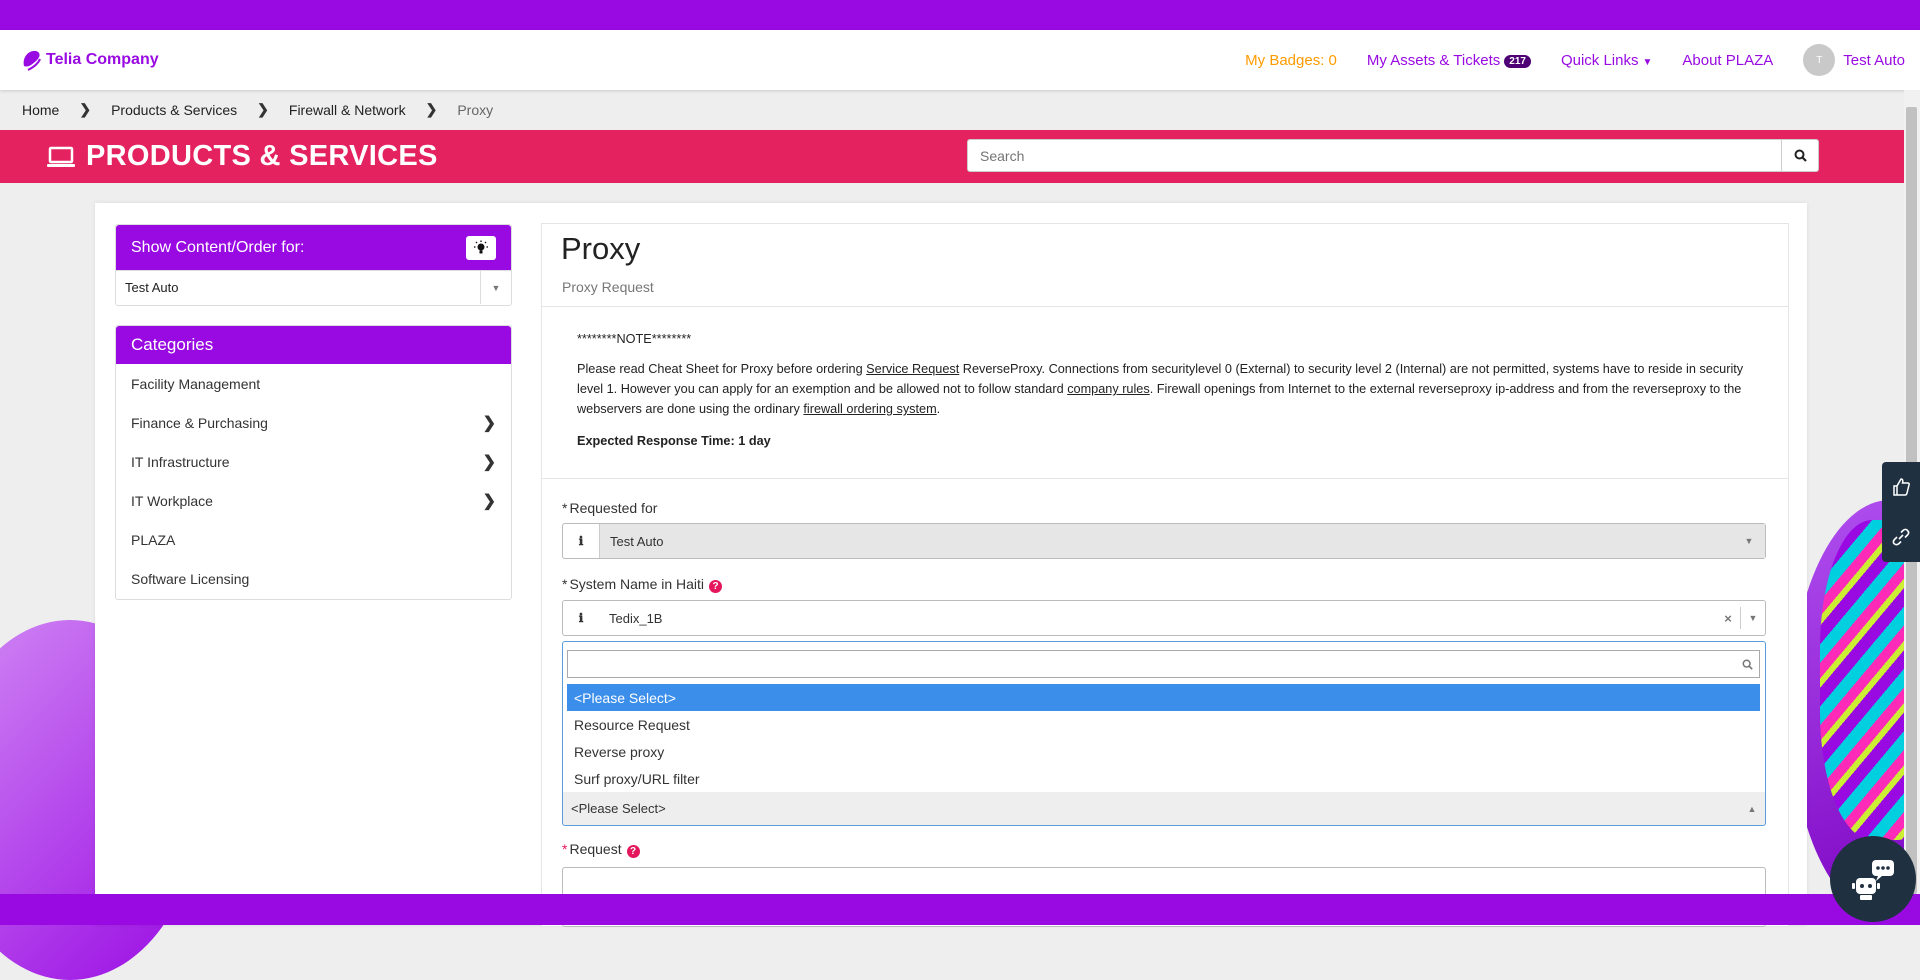  I want to click on category-facility-management: Facility Management, so click(313, 383).